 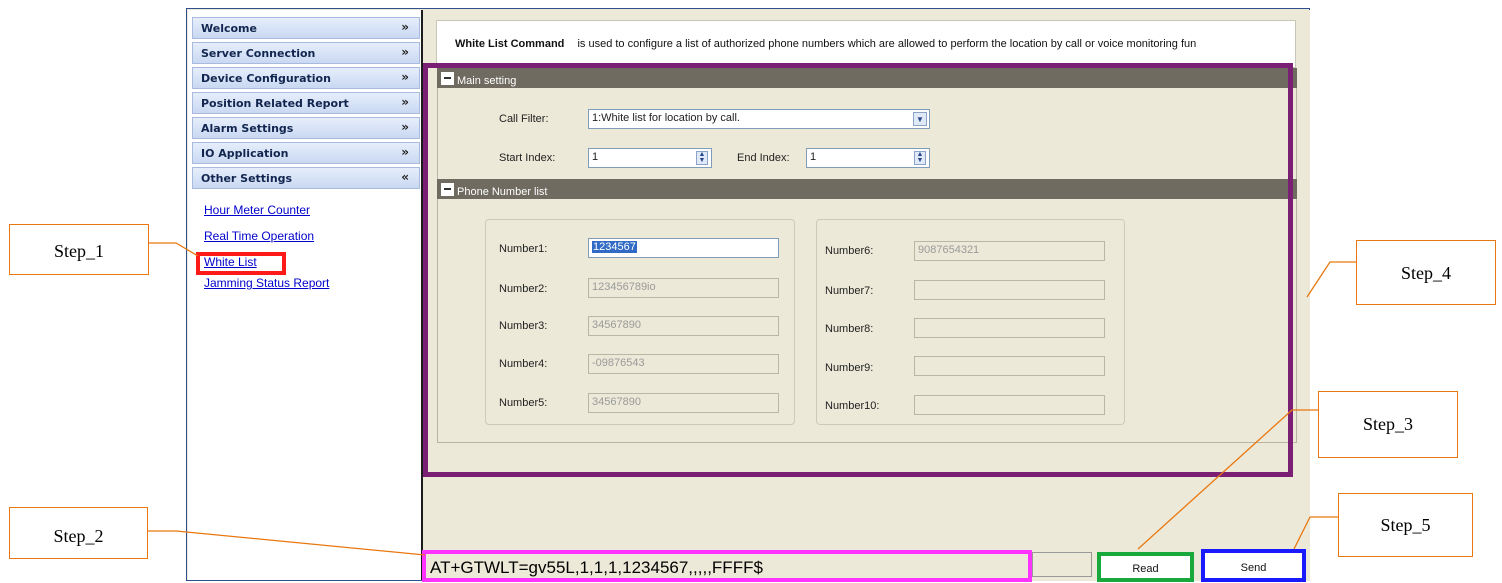 What do you see at coordinates (174, 249) in the screenshot?
I see `step1-callout-line` at bounding box center [174, 249].